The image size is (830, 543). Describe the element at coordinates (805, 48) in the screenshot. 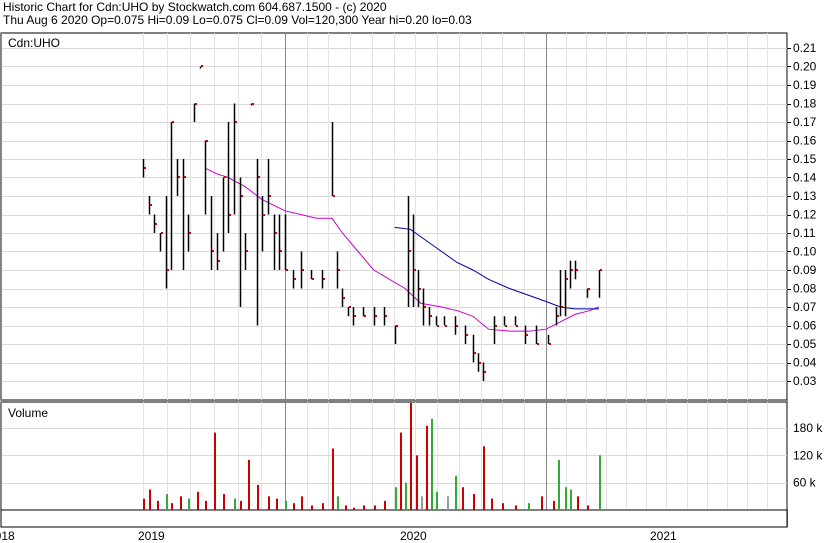

I see `price-tick-label: 0.21` at that location.